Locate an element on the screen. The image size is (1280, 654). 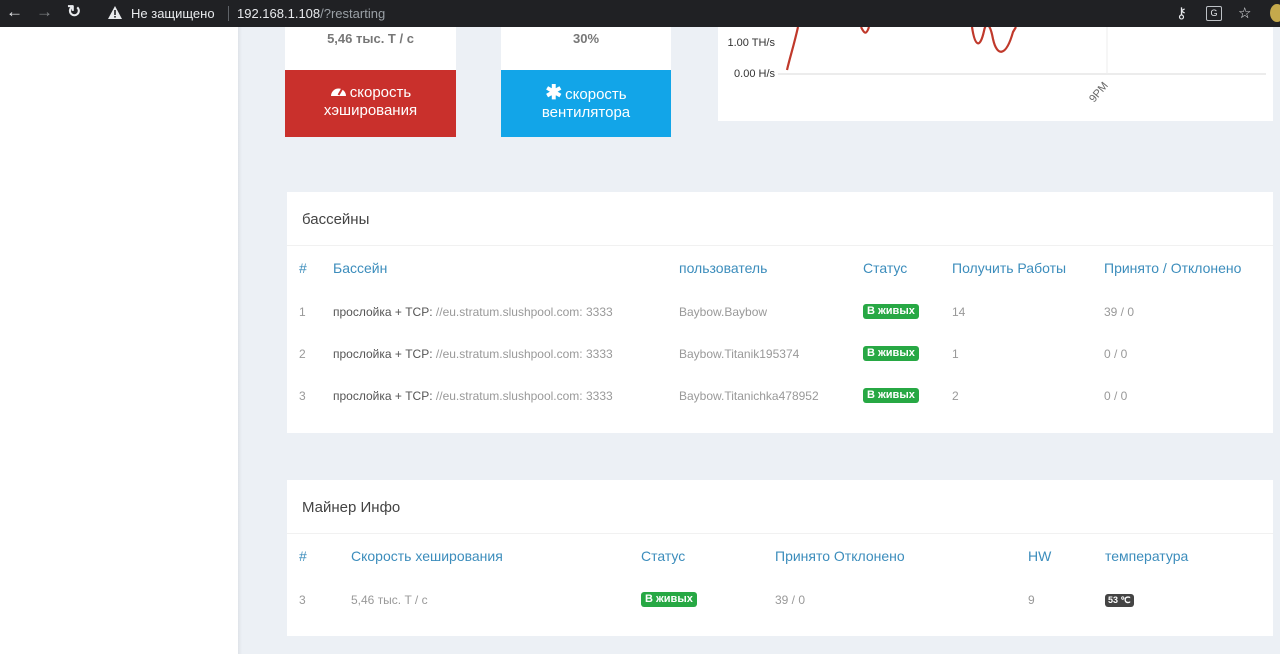
hashrate-chart: 1.00 TH/s 0.00 H/s 9PM is located at coordinates (997, 64).